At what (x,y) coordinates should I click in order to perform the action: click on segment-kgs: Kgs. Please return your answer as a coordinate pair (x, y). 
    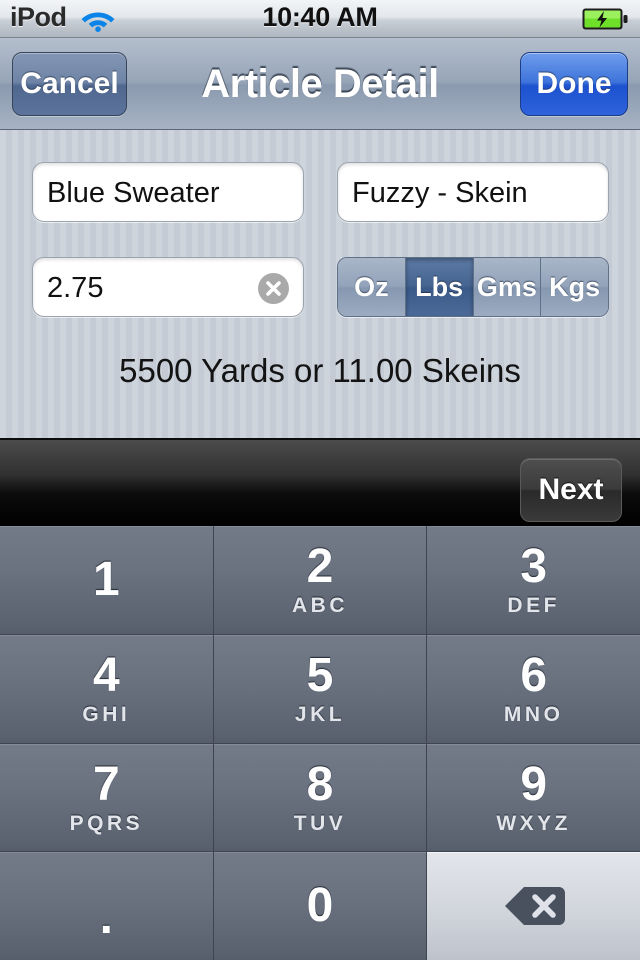
    Looking at the image, I should click on (574, 287).